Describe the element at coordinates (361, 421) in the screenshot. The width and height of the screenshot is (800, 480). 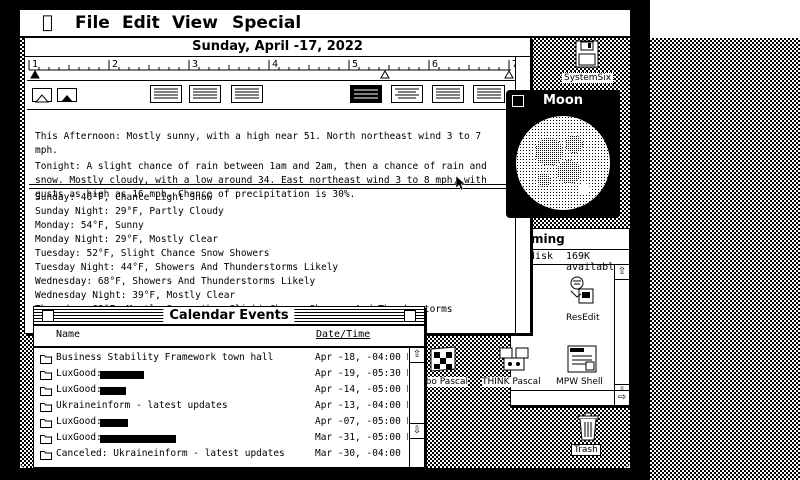
I see `event-date: Apr -07, -05:00 PM` at that location.